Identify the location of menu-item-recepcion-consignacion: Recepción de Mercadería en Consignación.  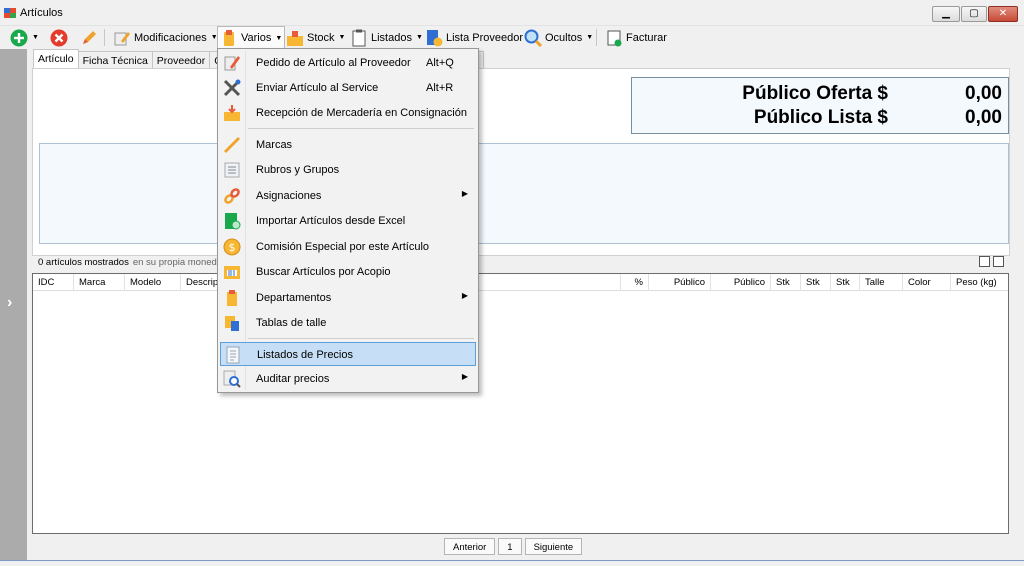
(348, 113).